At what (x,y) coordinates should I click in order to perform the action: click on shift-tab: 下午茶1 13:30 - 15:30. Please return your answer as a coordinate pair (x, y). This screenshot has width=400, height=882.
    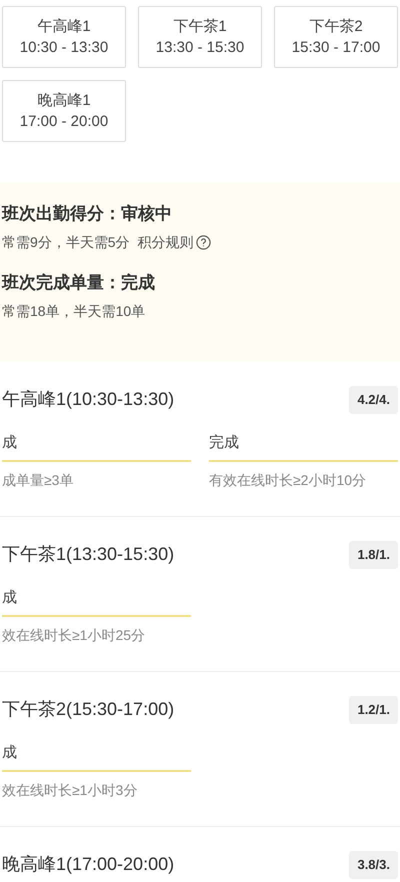
    Looking at the image, I should click on (200, 37).